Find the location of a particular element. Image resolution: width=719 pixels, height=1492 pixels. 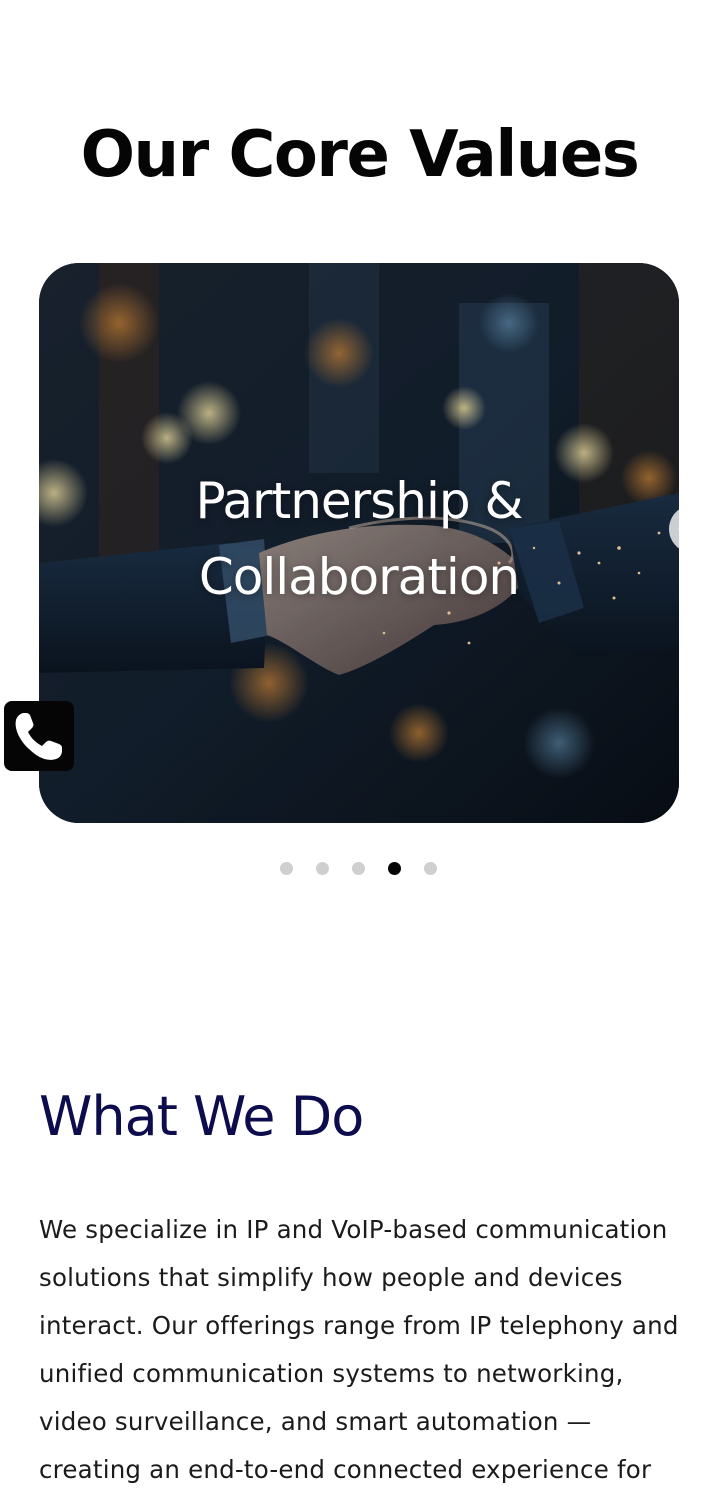

phone-icon is located at coordinates (38, 736).